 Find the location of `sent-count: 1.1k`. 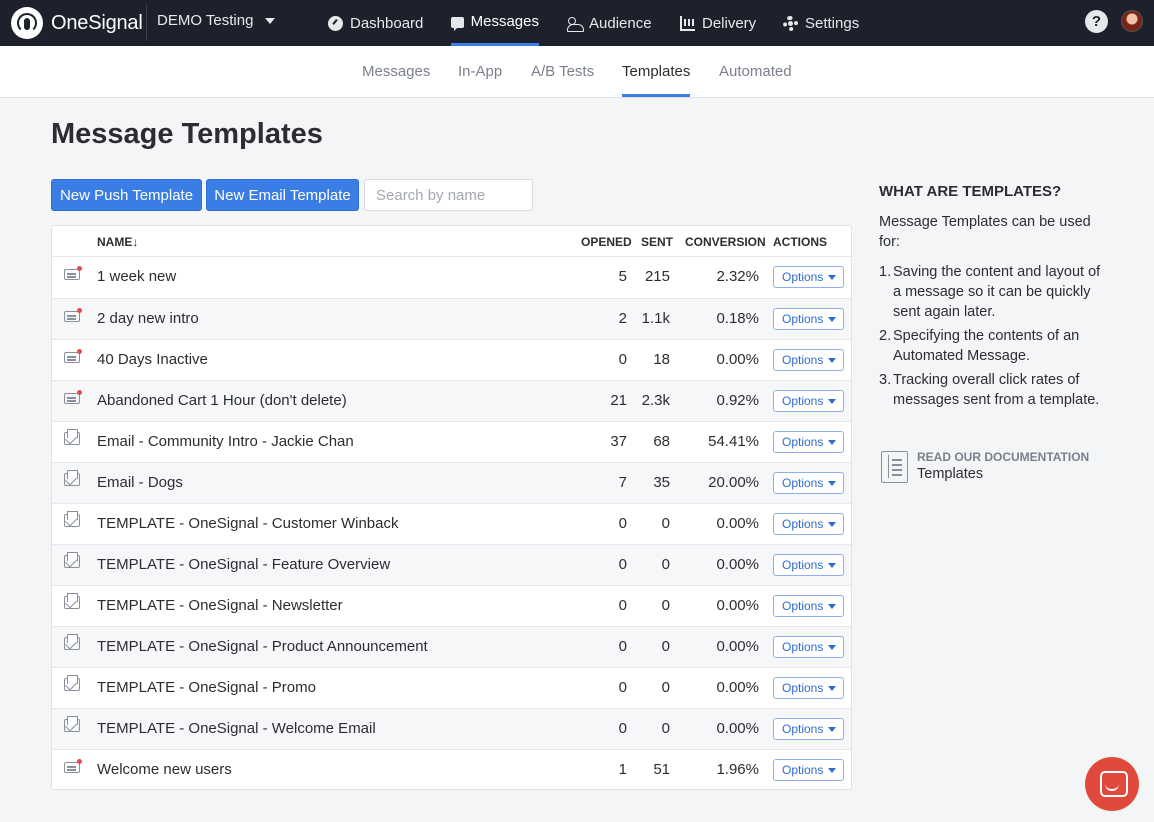

sent-count: 1.1k is located at coordinates (655, 318).